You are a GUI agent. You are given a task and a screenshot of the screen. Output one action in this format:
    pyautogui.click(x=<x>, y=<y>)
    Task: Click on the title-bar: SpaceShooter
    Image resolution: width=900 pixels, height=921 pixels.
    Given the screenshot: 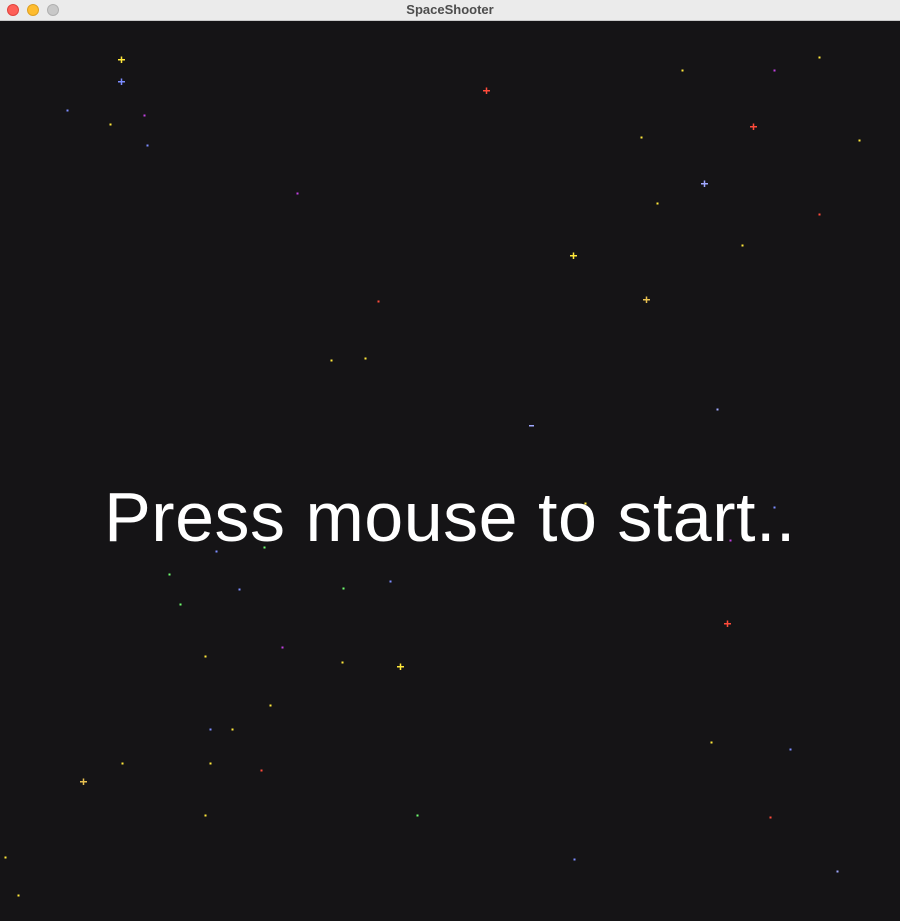 What is the action you would take?
    pyautogui.click(x=450, y=10)
    